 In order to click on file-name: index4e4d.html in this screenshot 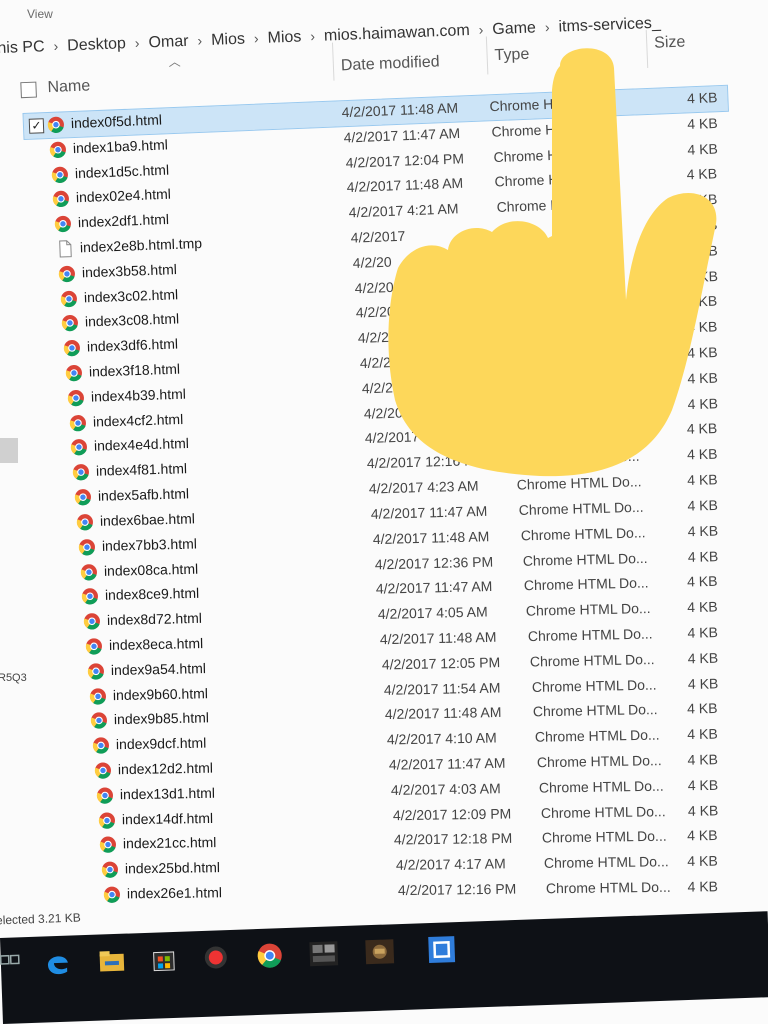, I will do `click(142, 445)`.